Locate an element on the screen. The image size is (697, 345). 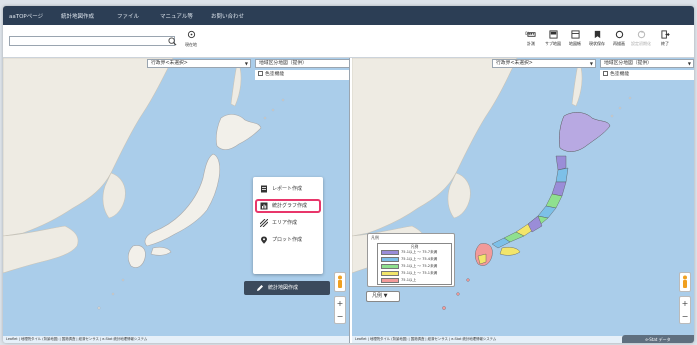
left-pegman-button is located at coordinates (340, 282).